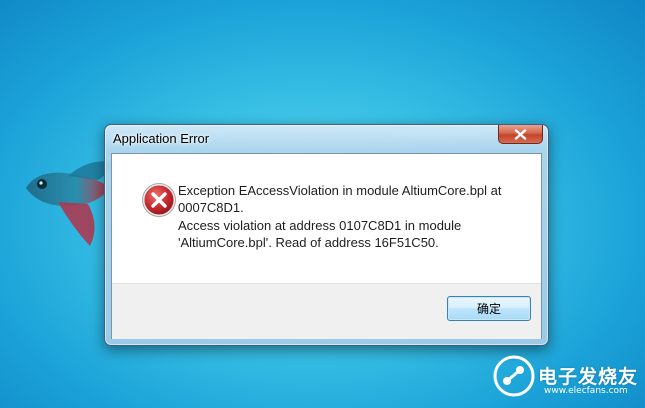  I want to click on watermark-logo: 电子发烧友 www.elecfans.com, so click(567, 376).